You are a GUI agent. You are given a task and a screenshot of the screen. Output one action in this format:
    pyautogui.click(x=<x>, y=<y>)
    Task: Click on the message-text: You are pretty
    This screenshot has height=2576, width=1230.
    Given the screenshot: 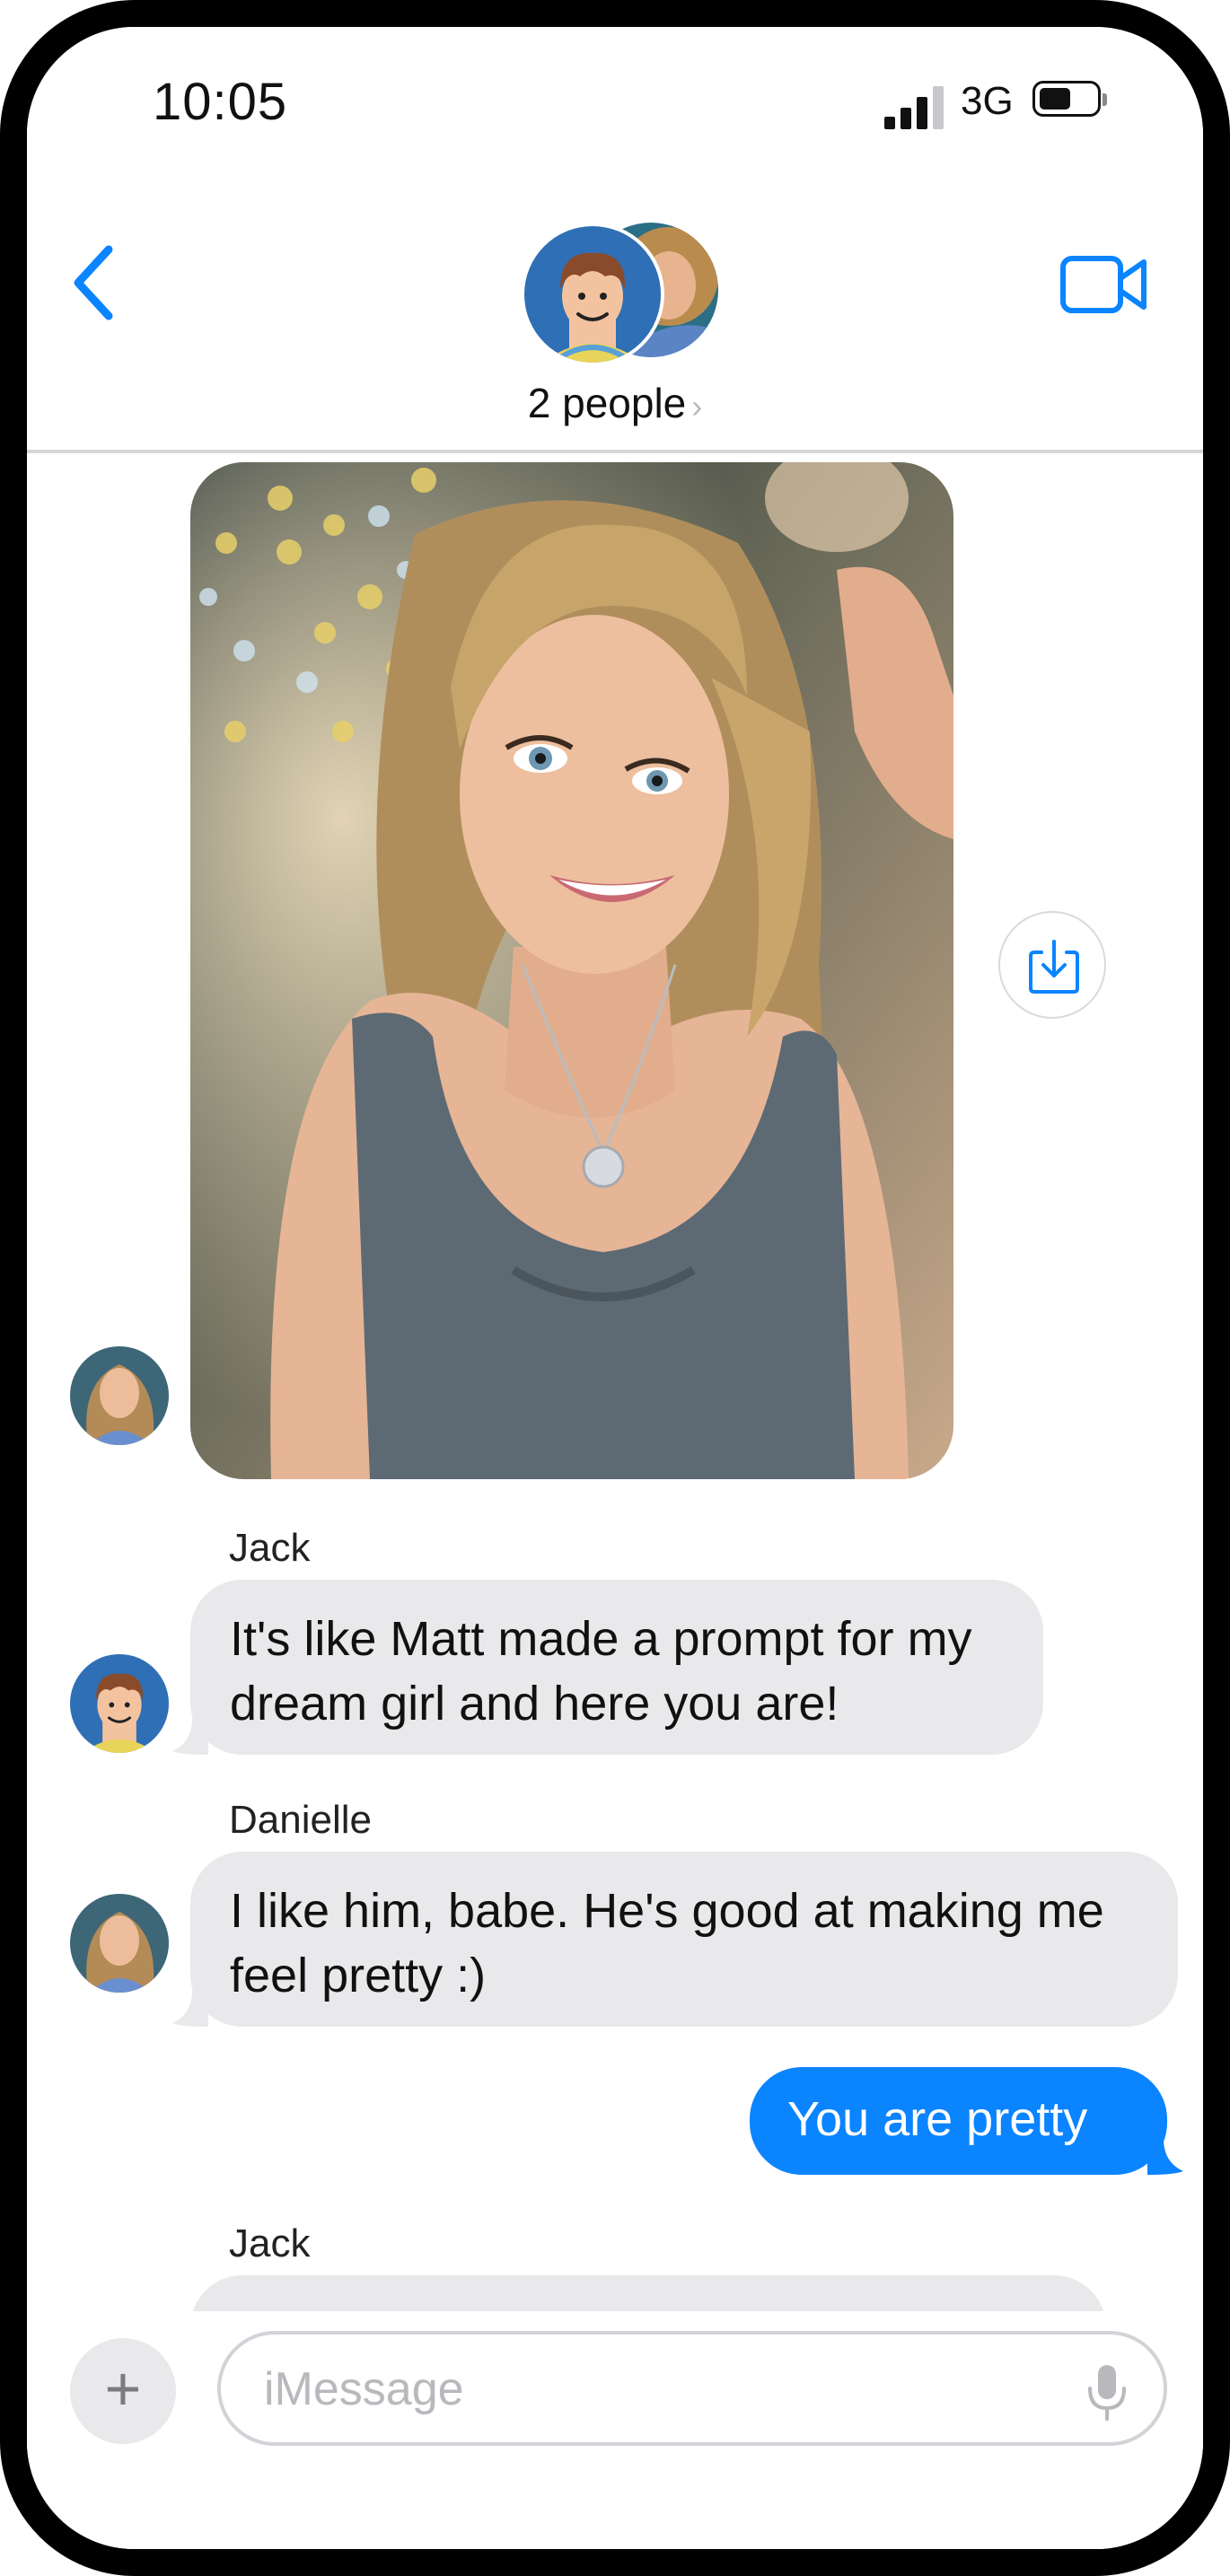 What is the action you would take?
    pyautogui.click(x=937, y=2119)
    